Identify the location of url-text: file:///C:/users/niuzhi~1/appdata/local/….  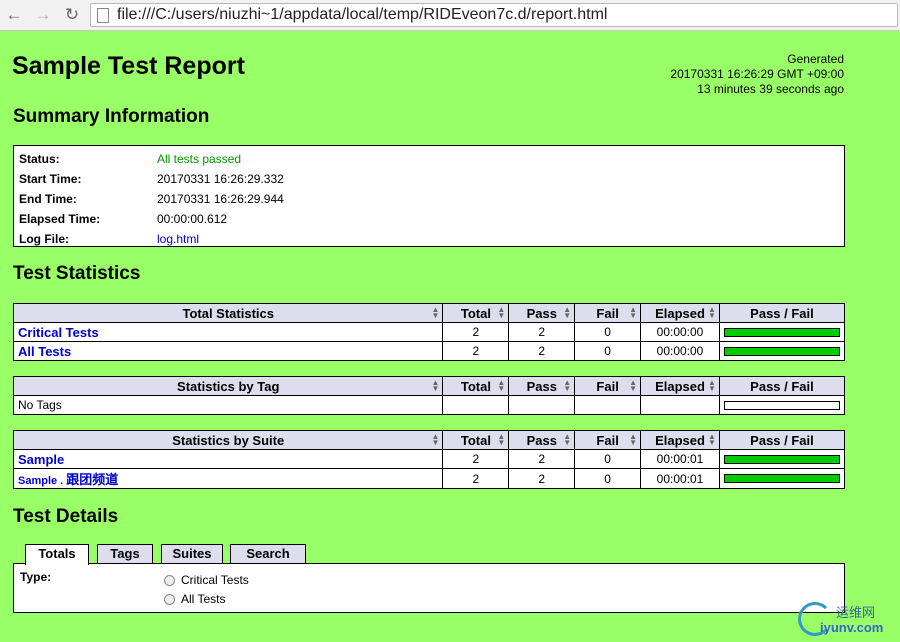
(362, 15).